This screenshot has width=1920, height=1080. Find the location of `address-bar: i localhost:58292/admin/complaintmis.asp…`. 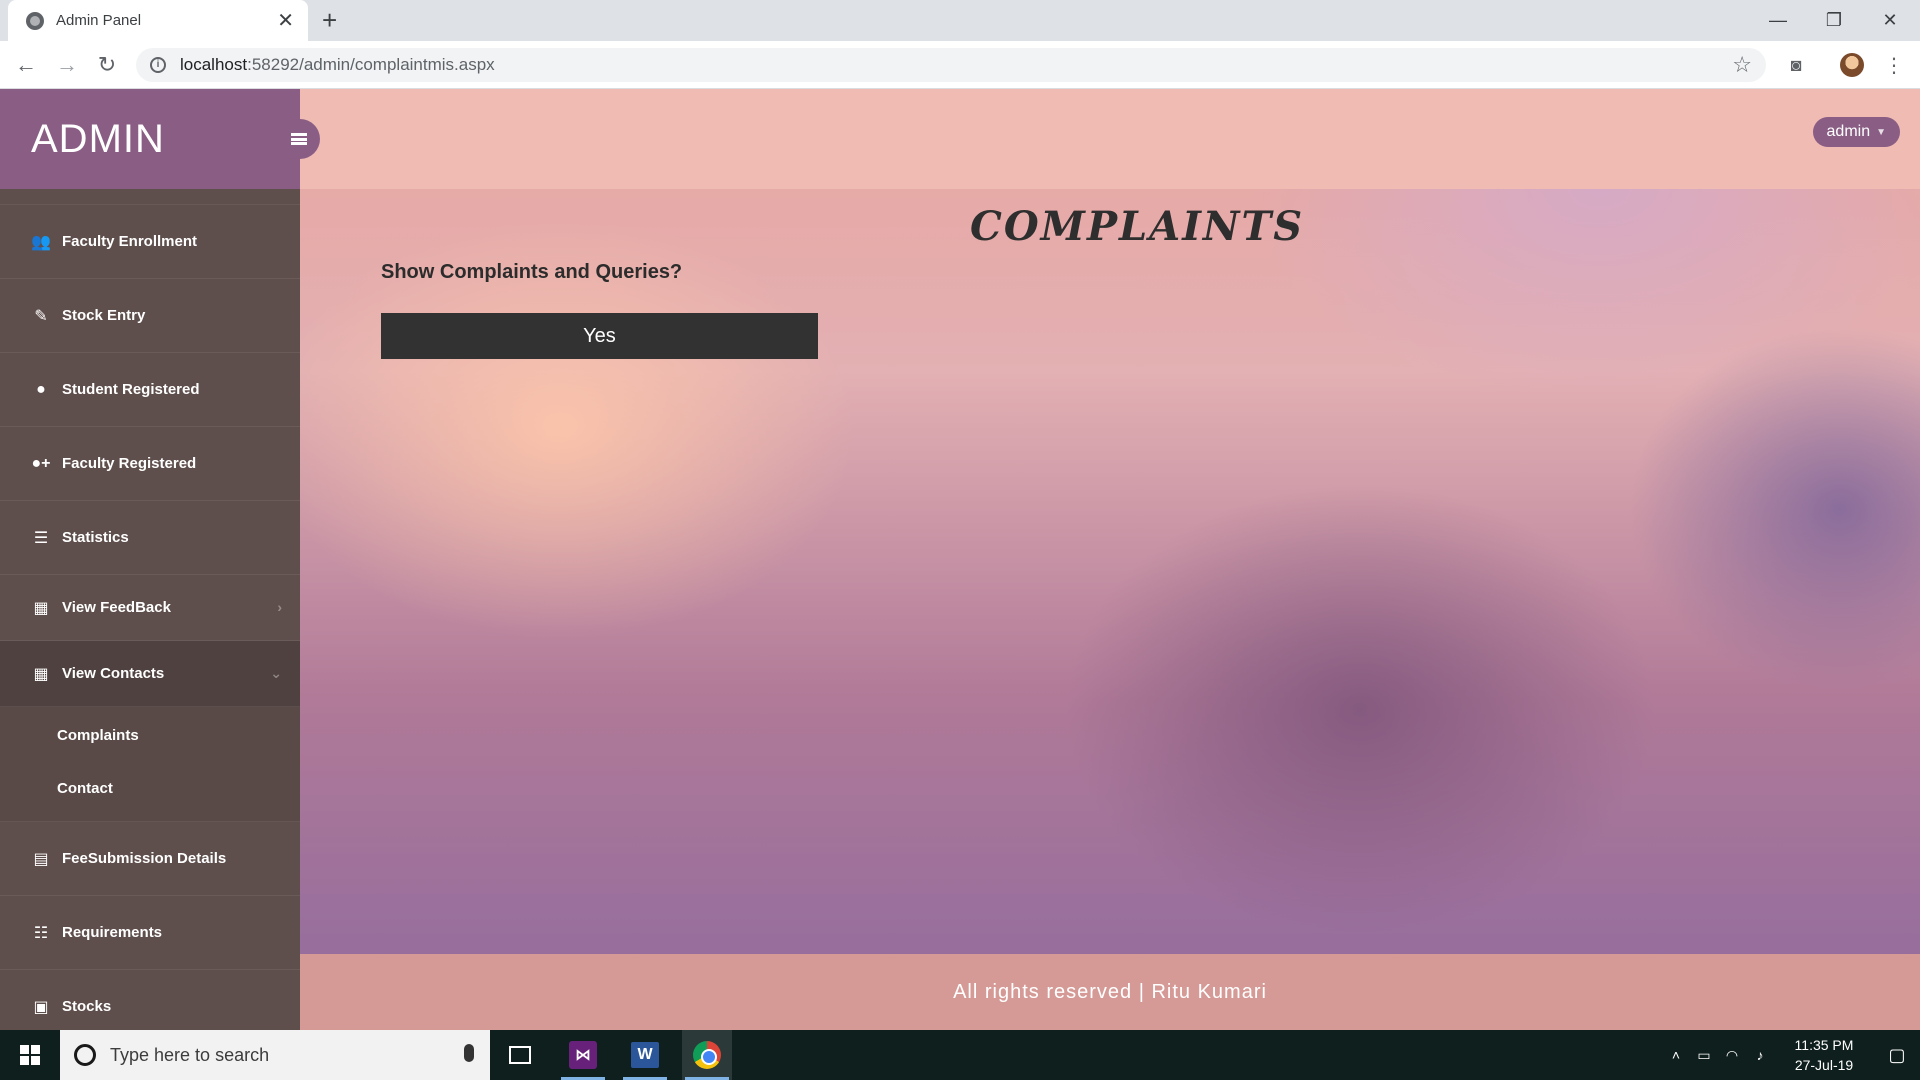

address-bar: i localhost:58292/admin/complaintmis.asp… is located at coordinates (951, 65).